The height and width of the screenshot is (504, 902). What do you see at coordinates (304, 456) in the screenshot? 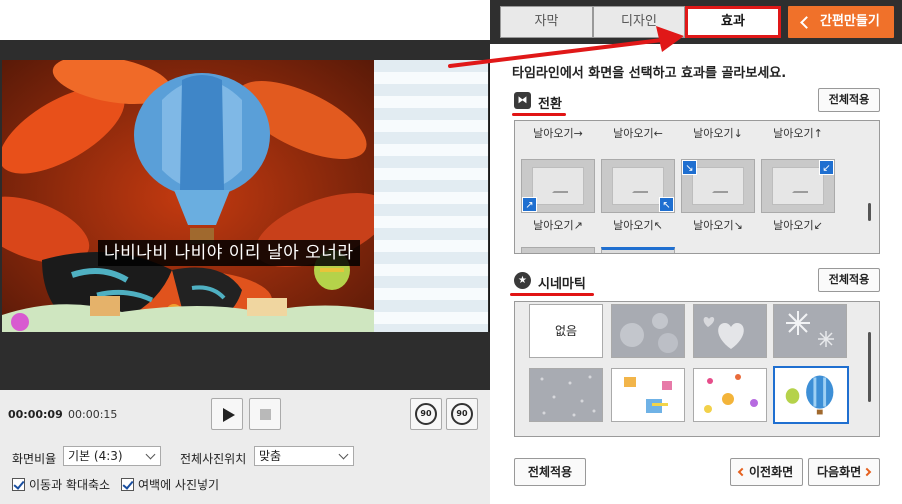
I see `photo-position-select: 맞춤` at bounding box center [304, 456].